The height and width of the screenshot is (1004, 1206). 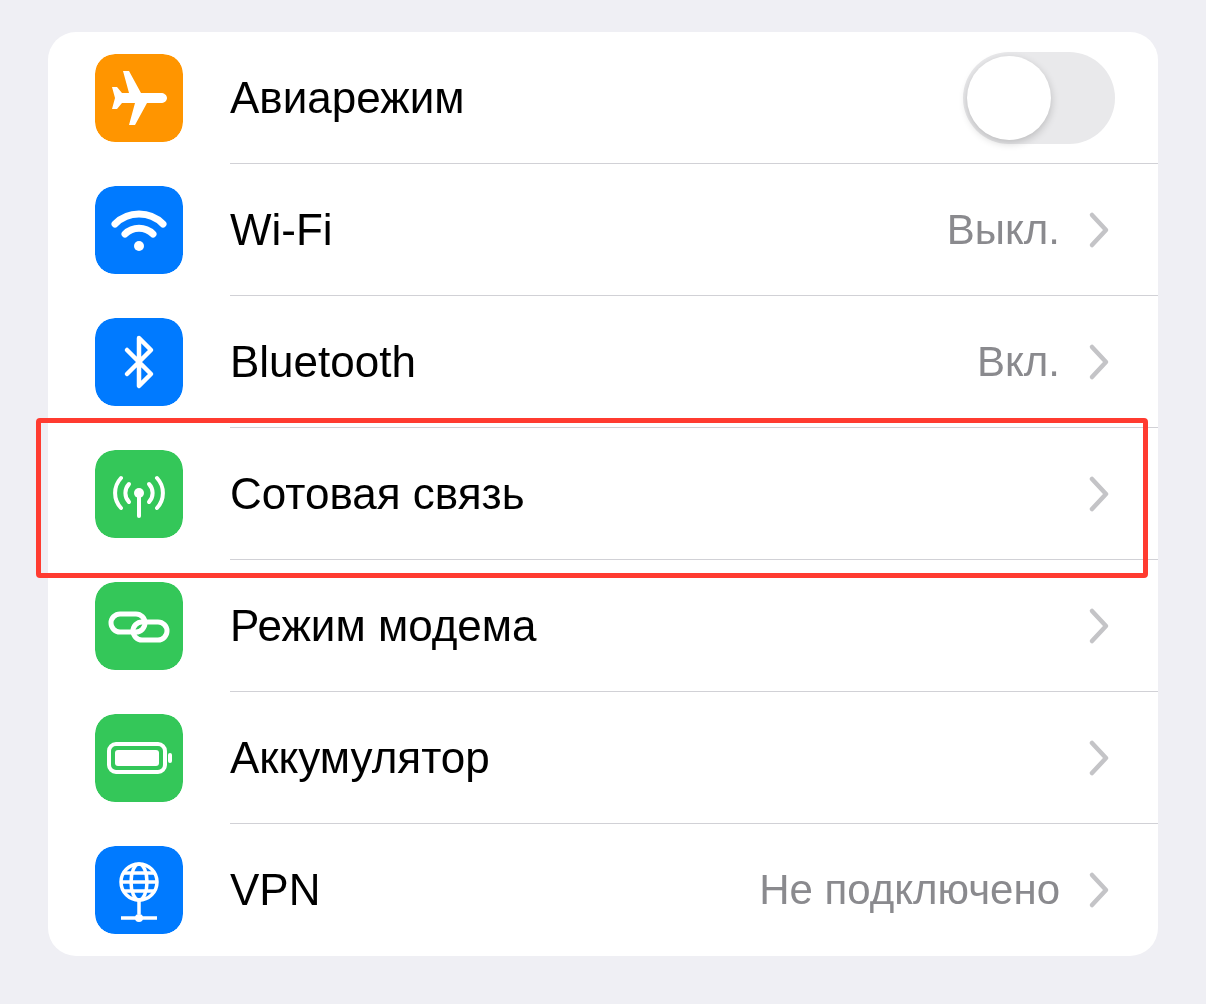 I want to click on globe-icon, so click(x=139, y=890).